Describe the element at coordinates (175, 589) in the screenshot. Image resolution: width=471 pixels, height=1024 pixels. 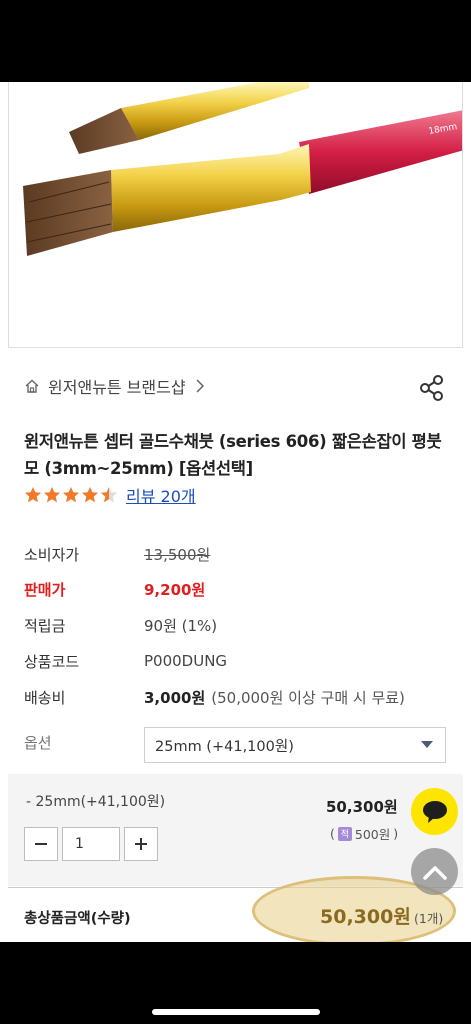
I see `sale-price-value: 9,200원` at that location.